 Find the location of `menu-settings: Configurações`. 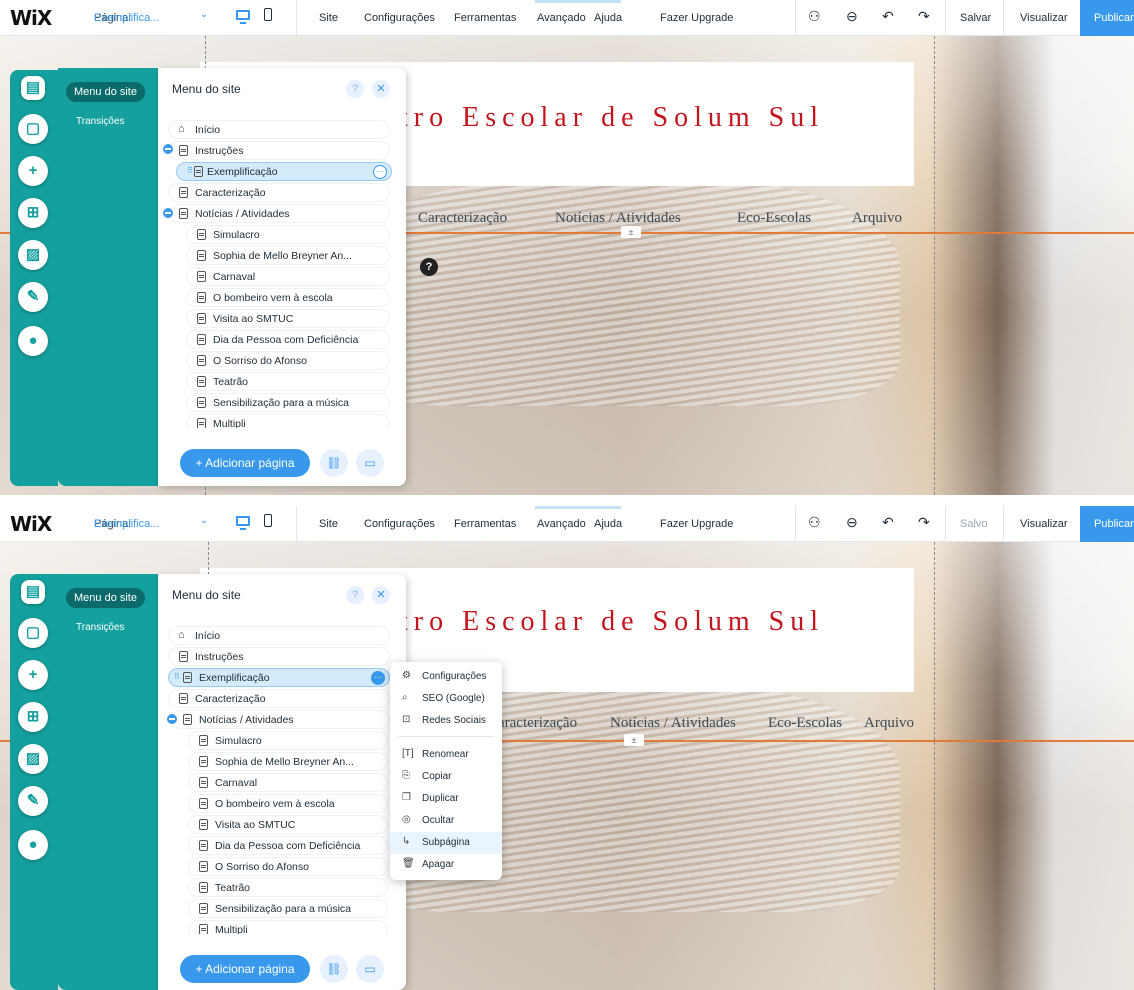

menu-settings: Configurações is located at coordinates (399, 524).